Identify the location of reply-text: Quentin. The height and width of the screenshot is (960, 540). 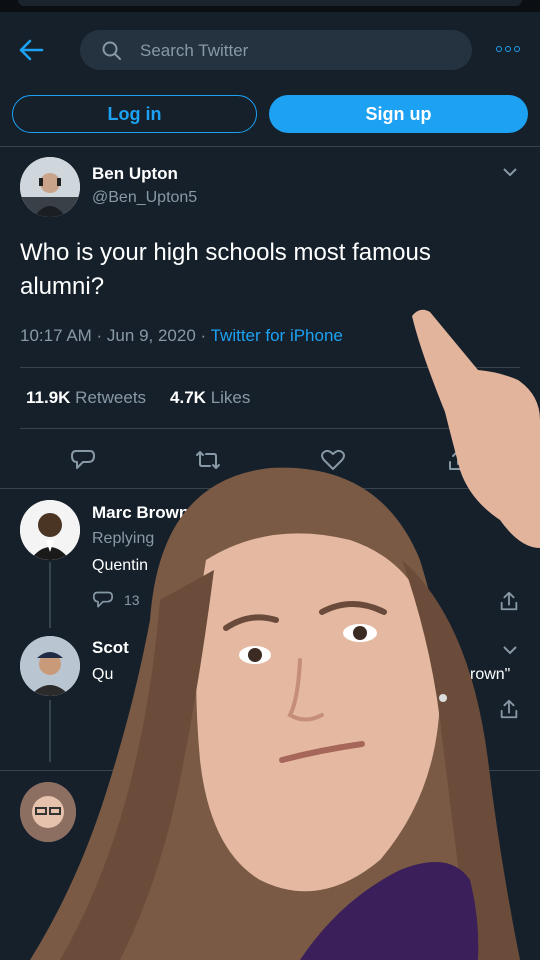
(120, 565).